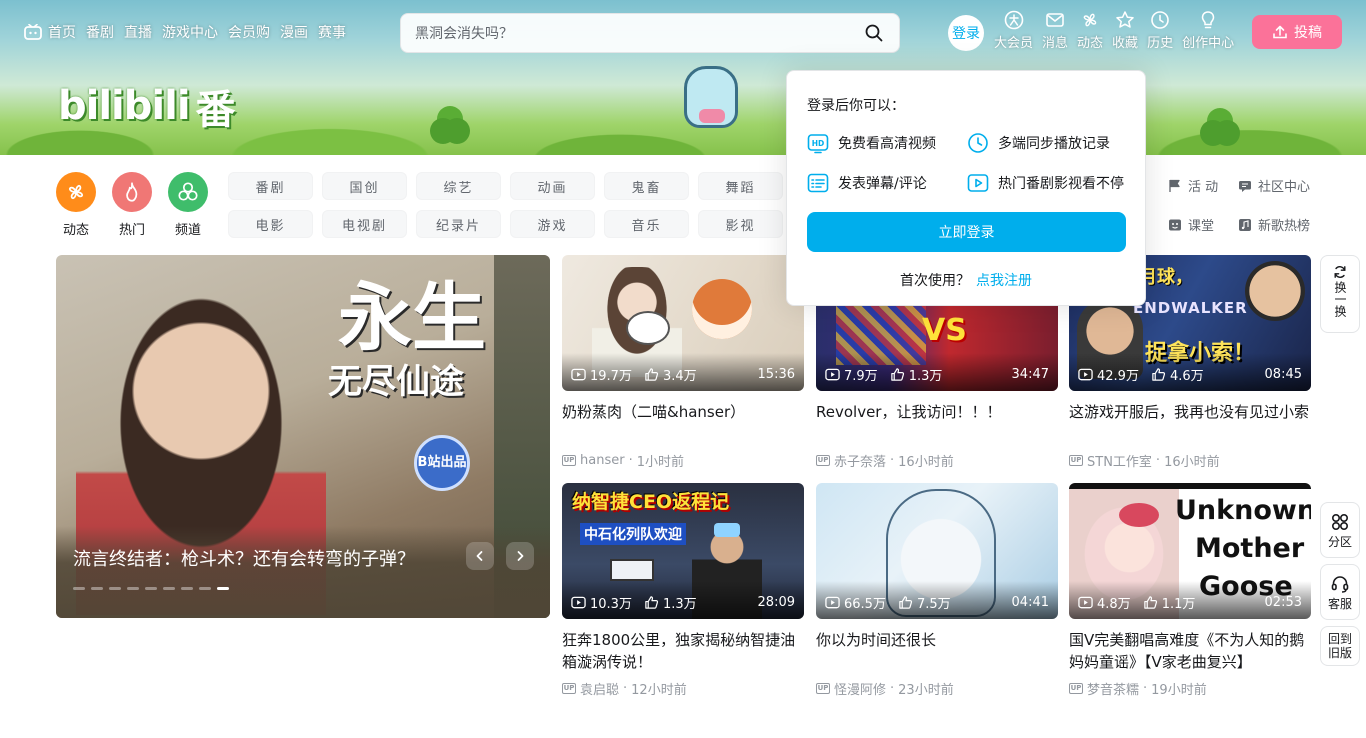  What do you see at coordinates (332, 32) in the screenshot?
I see `nav-esports: 赛事` at bounding box center [332, 32].